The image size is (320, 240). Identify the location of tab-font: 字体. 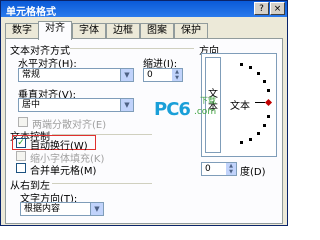
(89, 31).